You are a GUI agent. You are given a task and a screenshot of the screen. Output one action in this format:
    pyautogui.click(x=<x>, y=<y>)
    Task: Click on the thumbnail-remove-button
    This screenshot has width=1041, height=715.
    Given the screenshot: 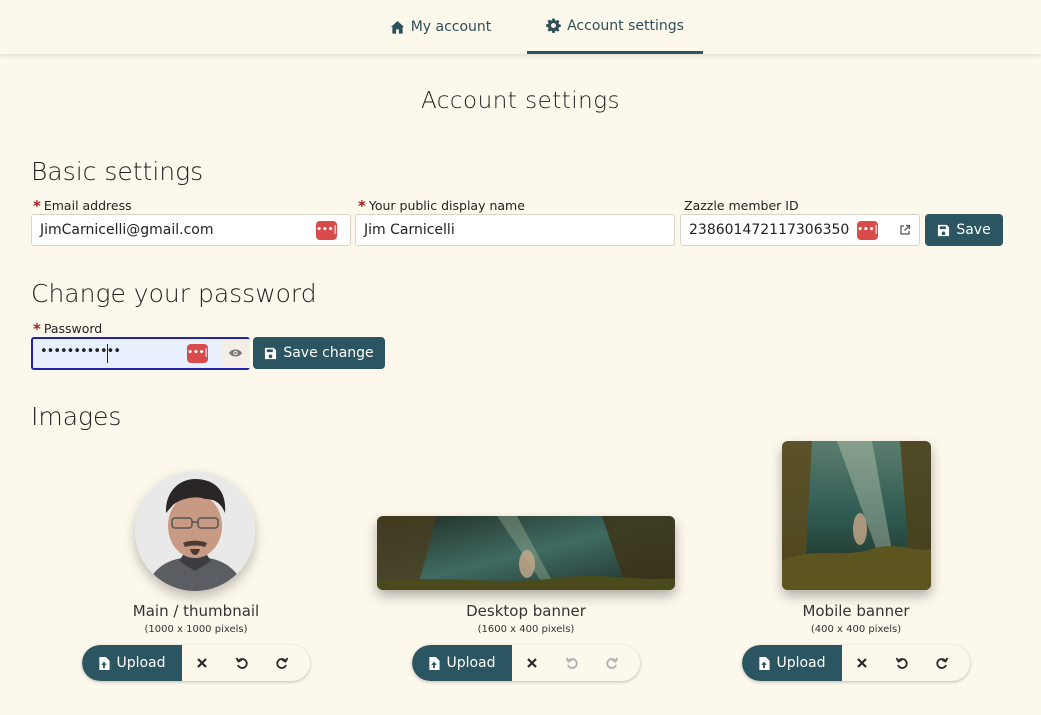 What is the action you would take?
    pyautogui.click(x=202, y=663)
    